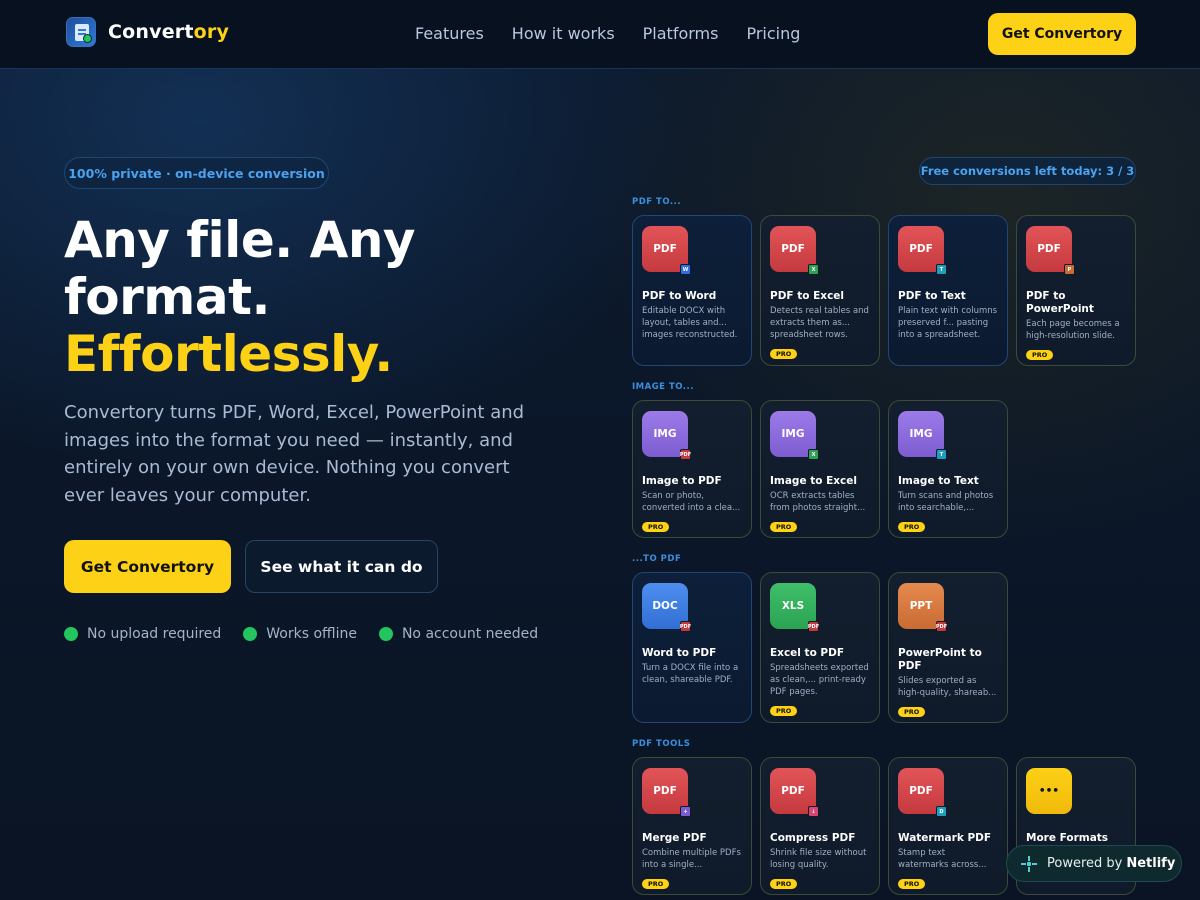 The height and width of the screenshot is (900, 1200). Describe the element at coordinates (682, 481) in the screenshot. I see `card-title: Image to PDF` at that location.